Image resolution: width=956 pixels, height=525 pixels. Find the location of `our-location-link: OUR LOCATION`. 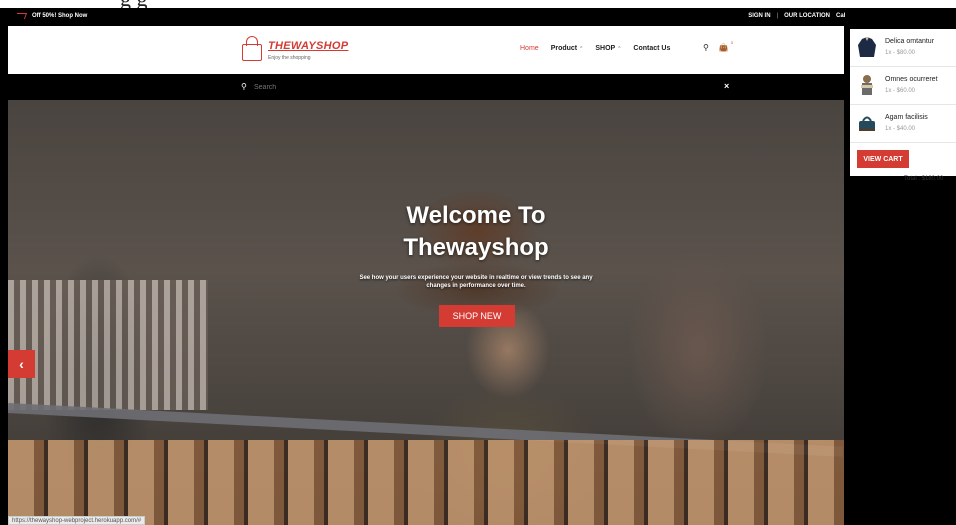

our-location-link: OUR LOCATION is located at coordinates (807, 16).